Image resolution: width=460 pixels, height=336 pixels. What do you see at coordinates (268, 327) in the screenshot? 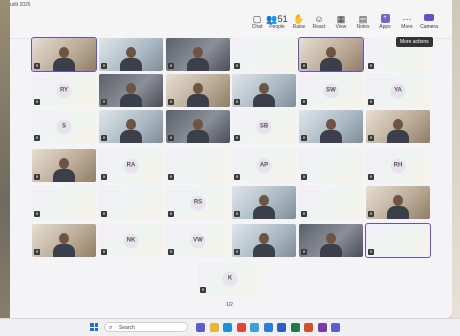
I see `store-icon` at bounding box center [268, 327].